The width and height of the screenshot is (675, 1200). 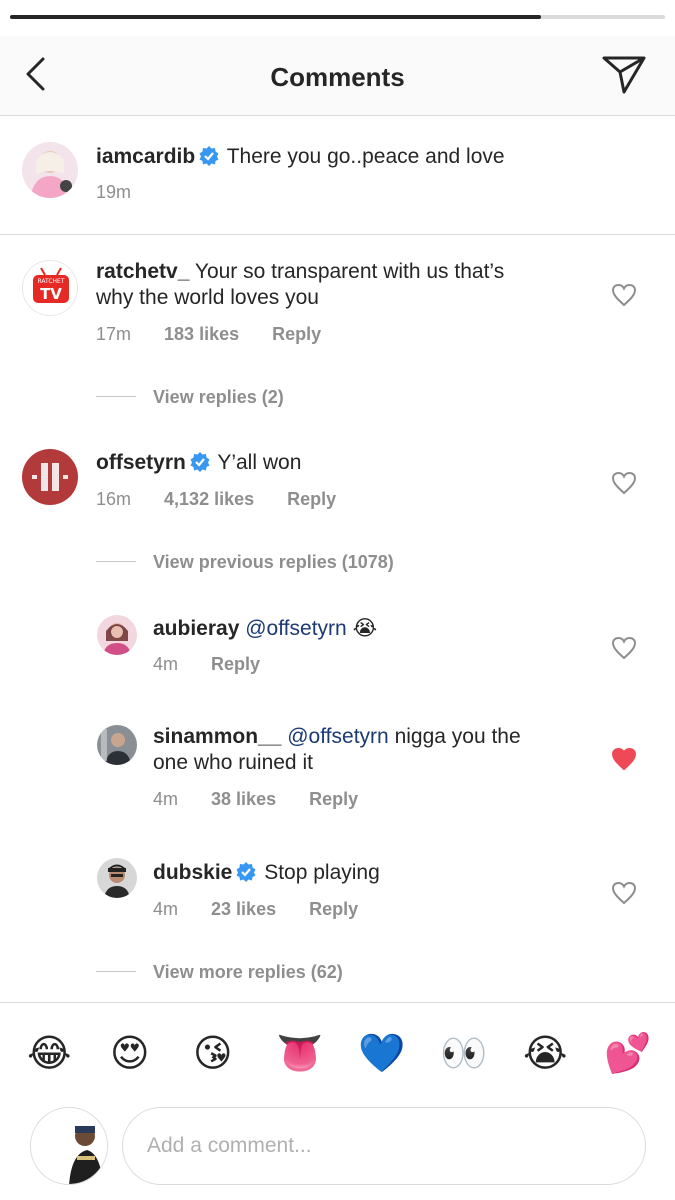 I want to click on ratchet-tv-logo-top: RATCHET, so click(x=50, y=281).